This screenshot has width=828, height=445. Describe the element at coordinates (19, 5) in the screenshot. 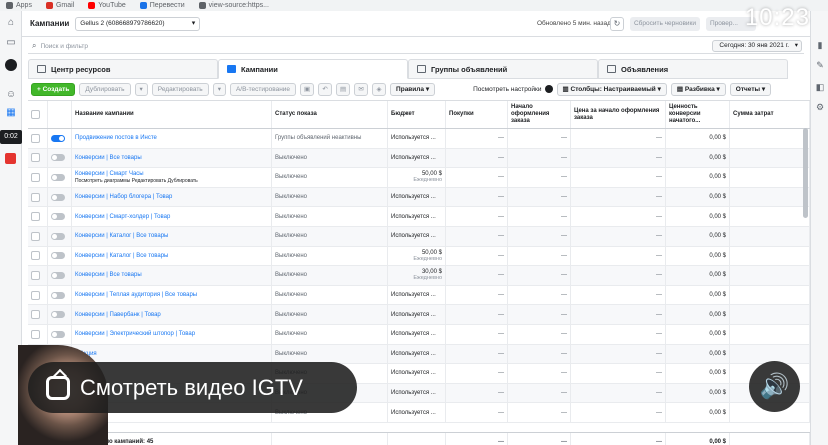

I see `bookmark-item: Apps` at that location.